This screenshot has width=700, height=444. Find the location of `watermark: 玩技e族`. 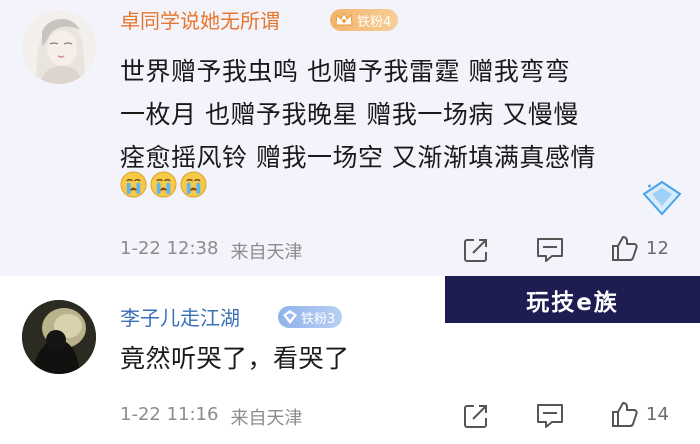

watermark: 玩技e族 is located at coordinates (572, 299).